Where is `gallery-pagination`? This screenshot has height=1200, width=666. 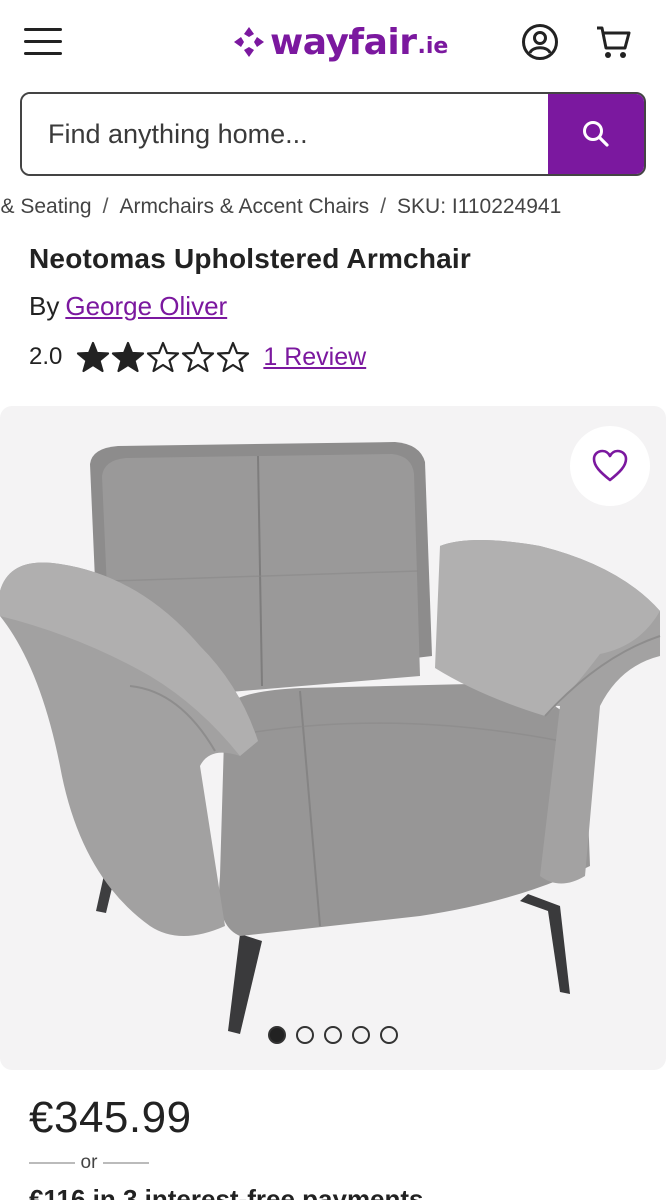 gallery-pagination is located at coordinates (338, 1035).